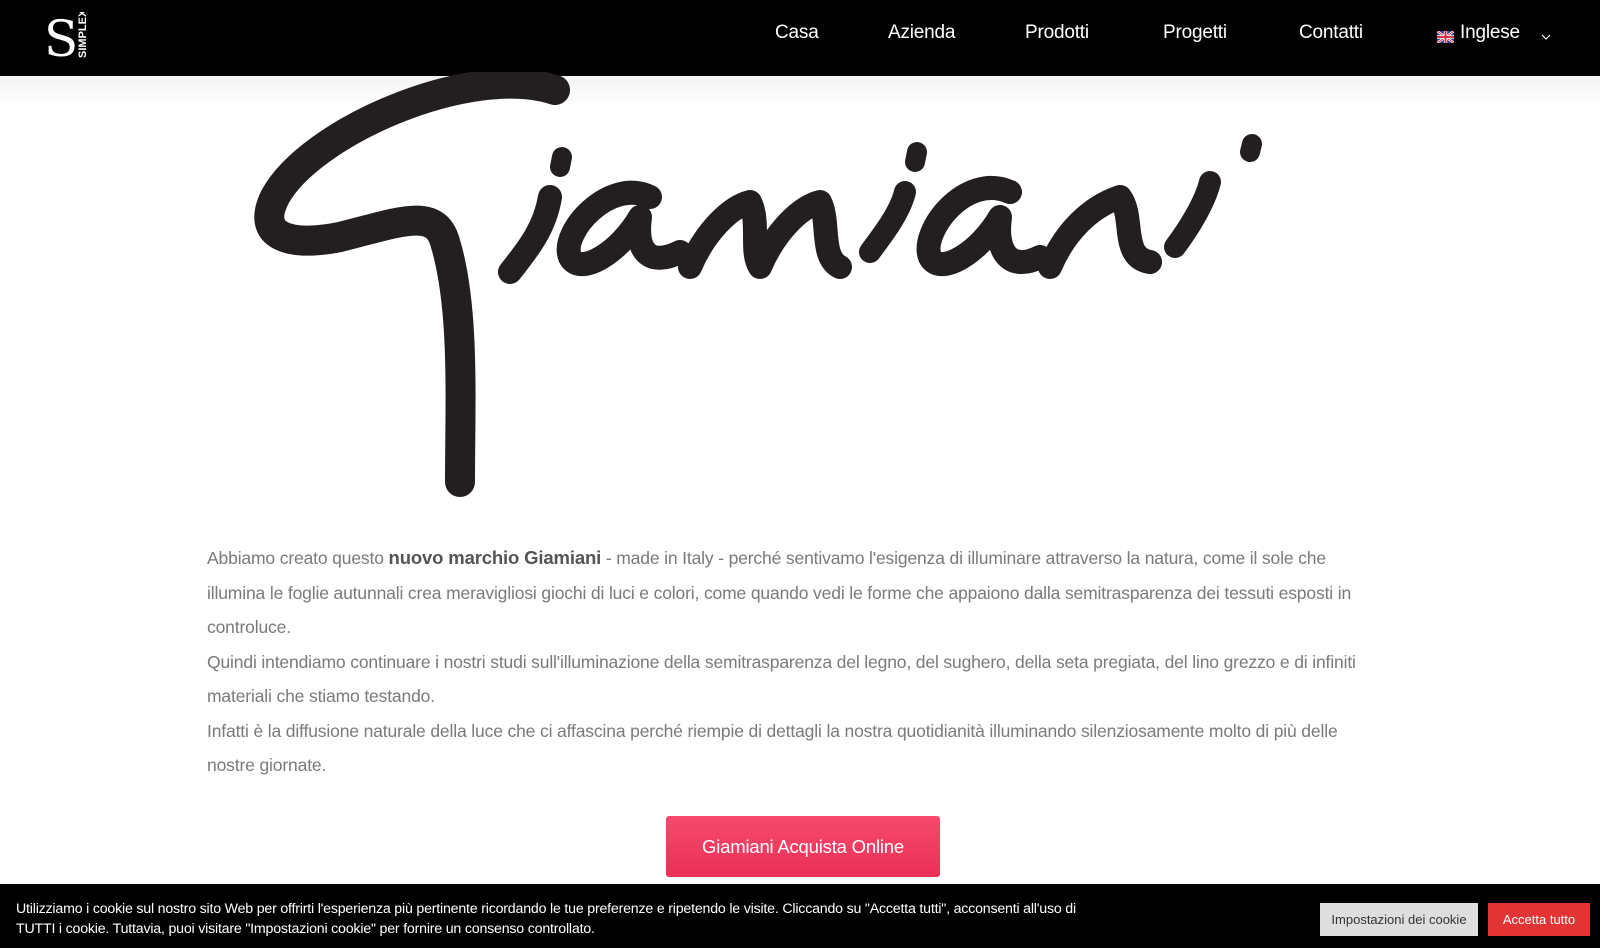  Describe the element at coordinates (1539, 919) in the screenshot. I see `accept-all-cookies-button: Accetta tutto` at that location.